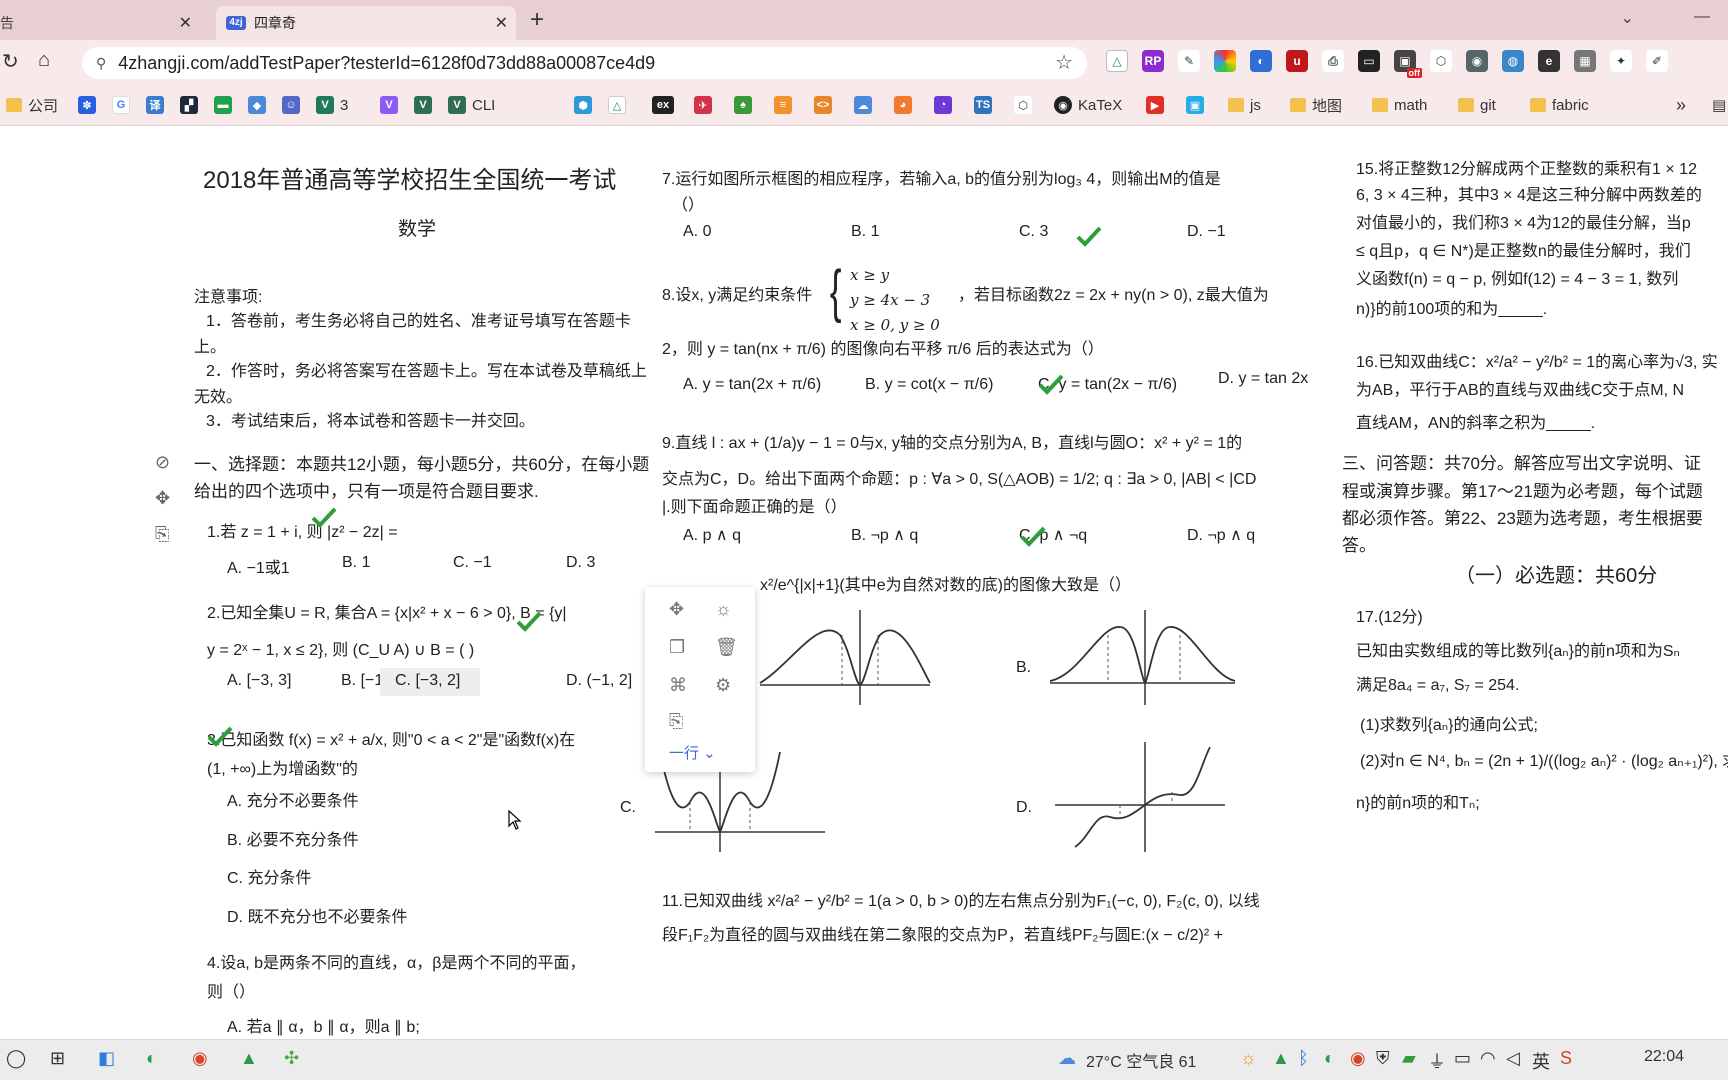  I want to click on wifi-icon: ◠, so click(1488, 1058).